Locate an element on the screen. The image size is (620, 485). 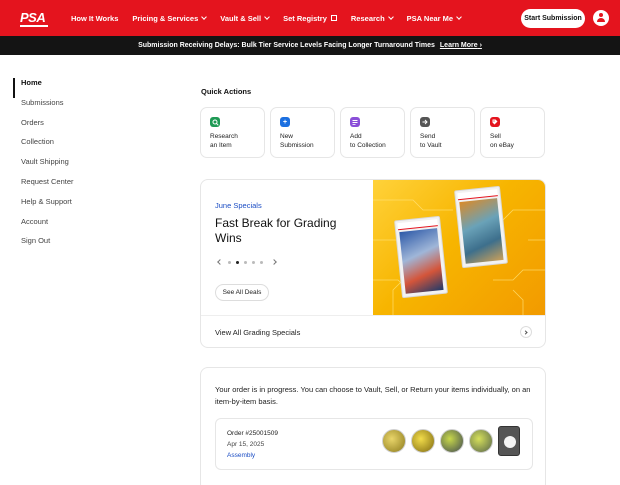
nav-how-it-works: How It Works is located at coordinates (94, 18).